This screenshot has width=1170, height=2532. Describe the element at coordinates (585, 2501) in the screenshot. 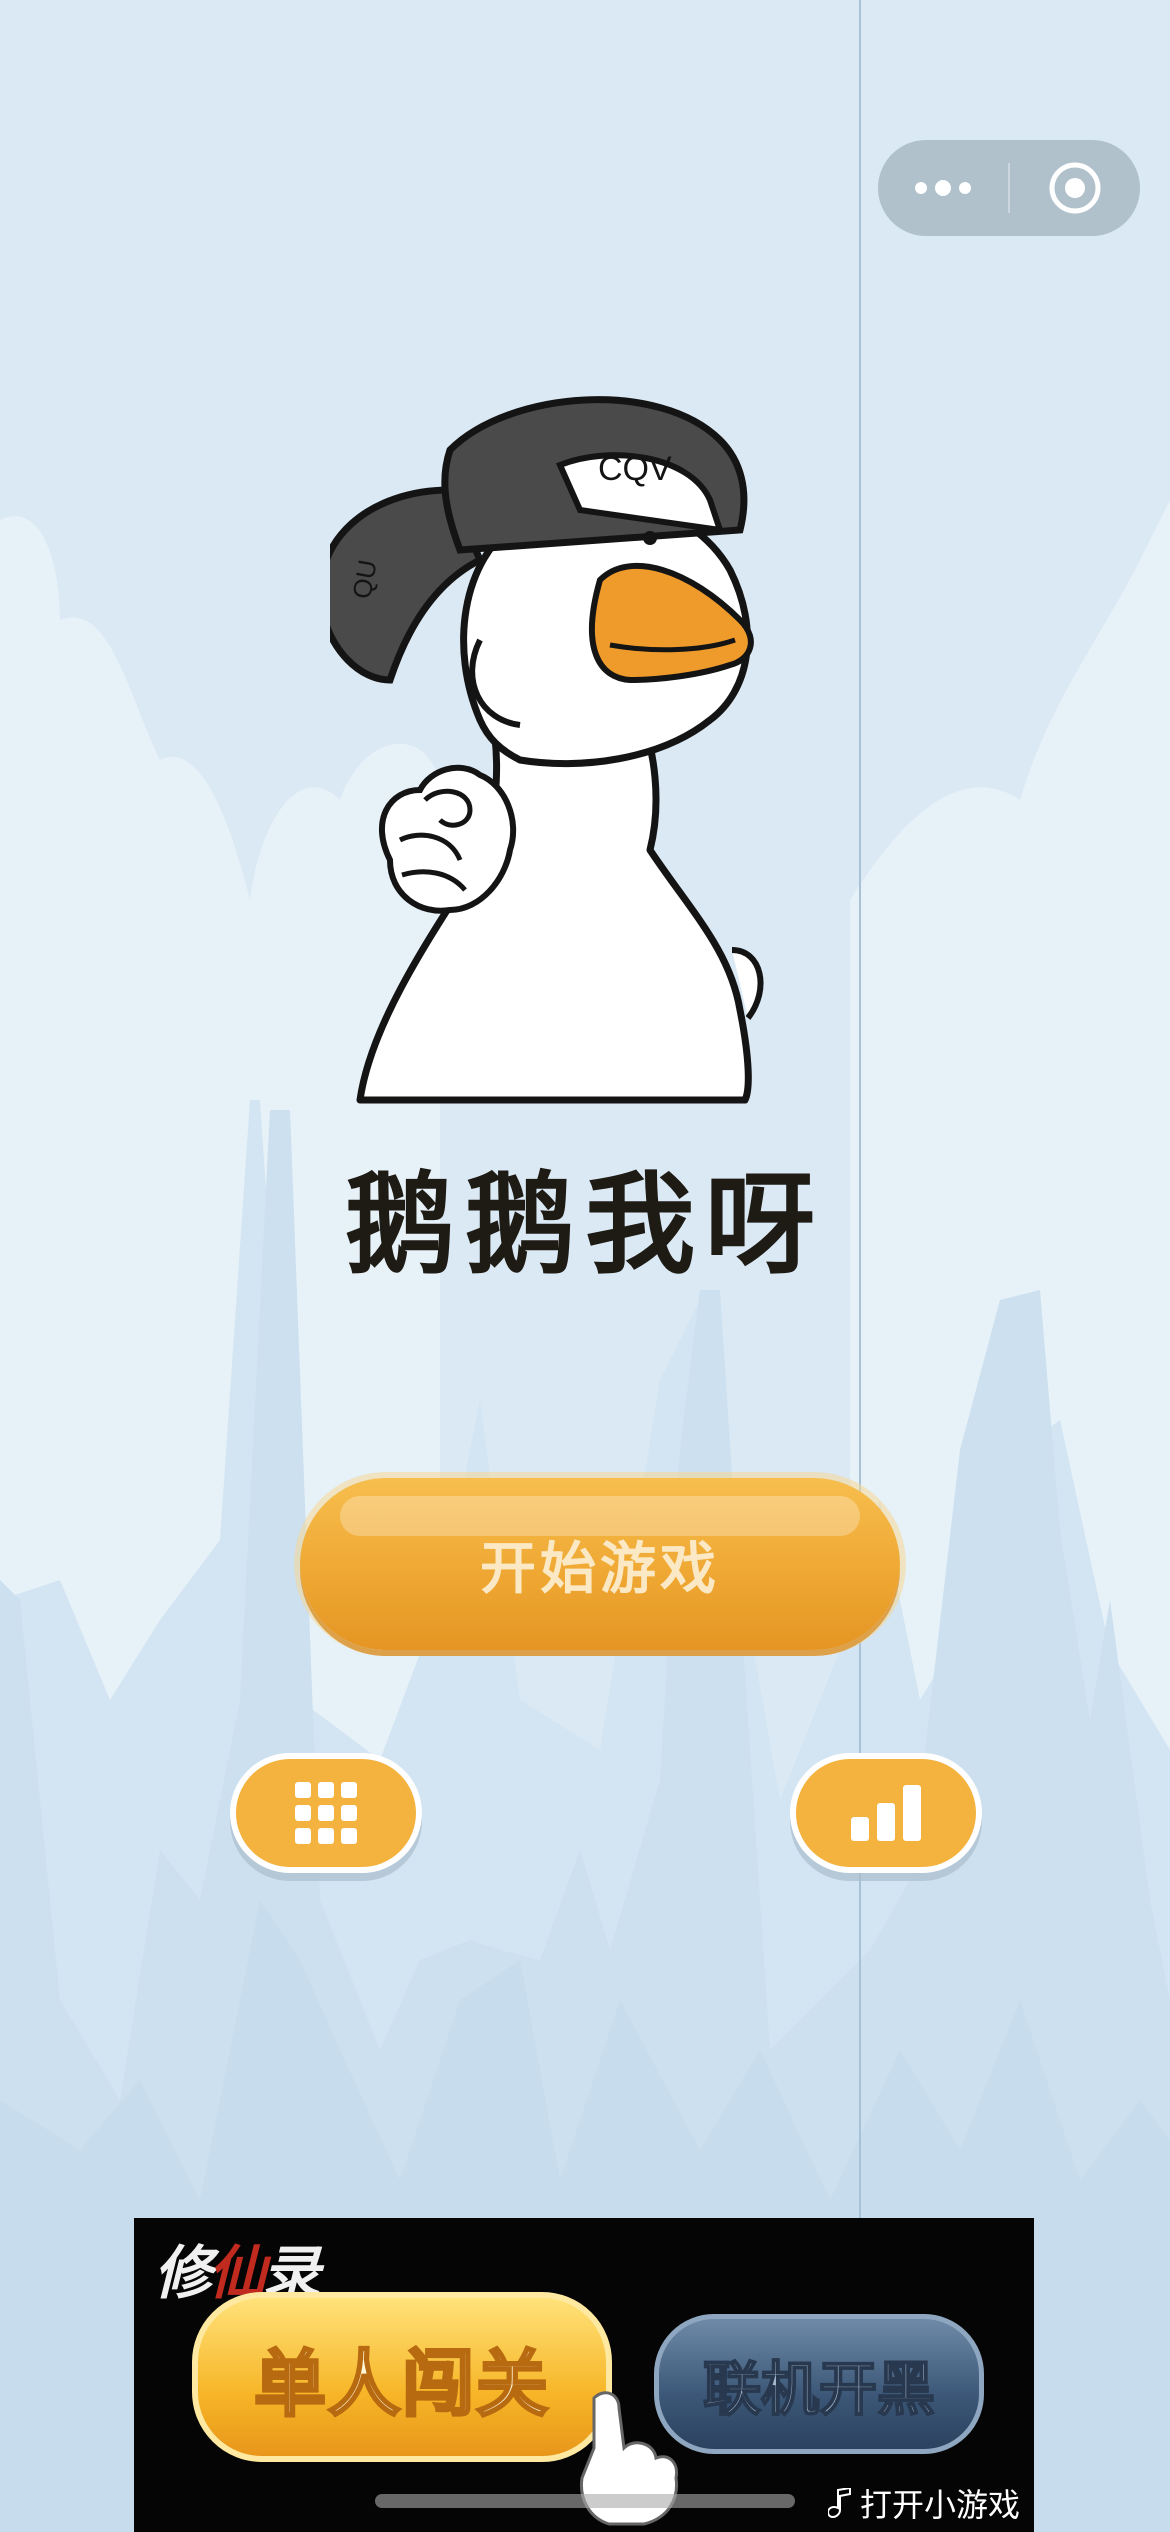

I see `home-indicator` at that location.